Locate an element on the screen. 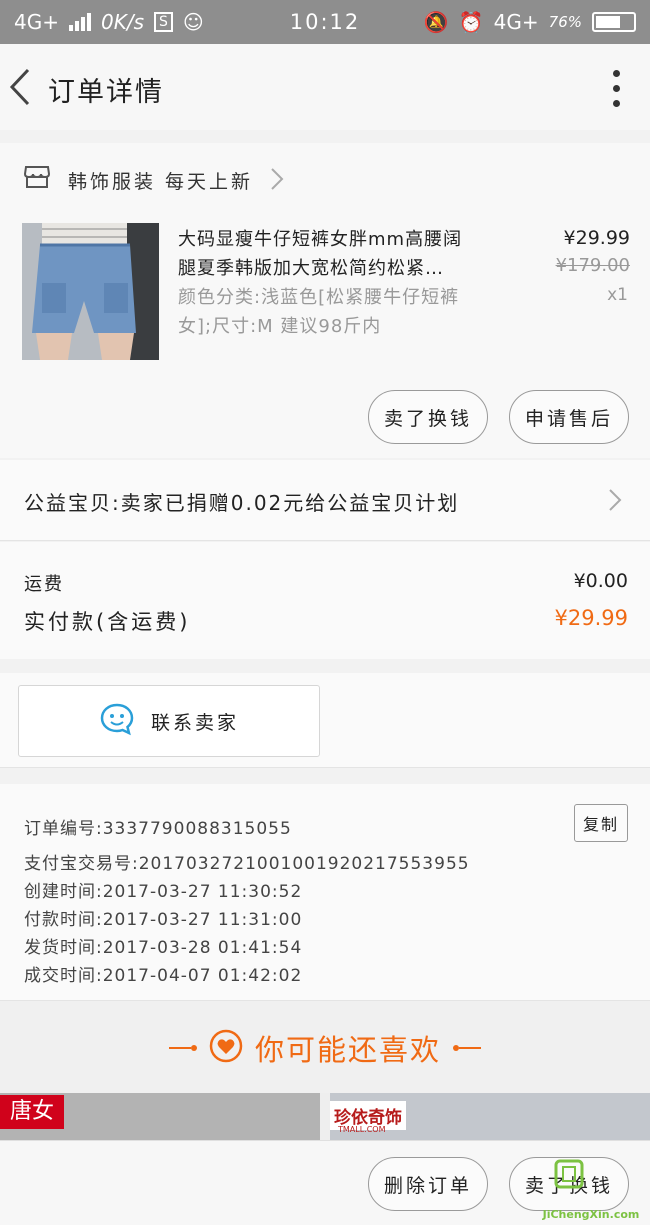 This screenshot has height=1225, width=650. product-price: ¥29.99 is located at coordinates (596, 238).